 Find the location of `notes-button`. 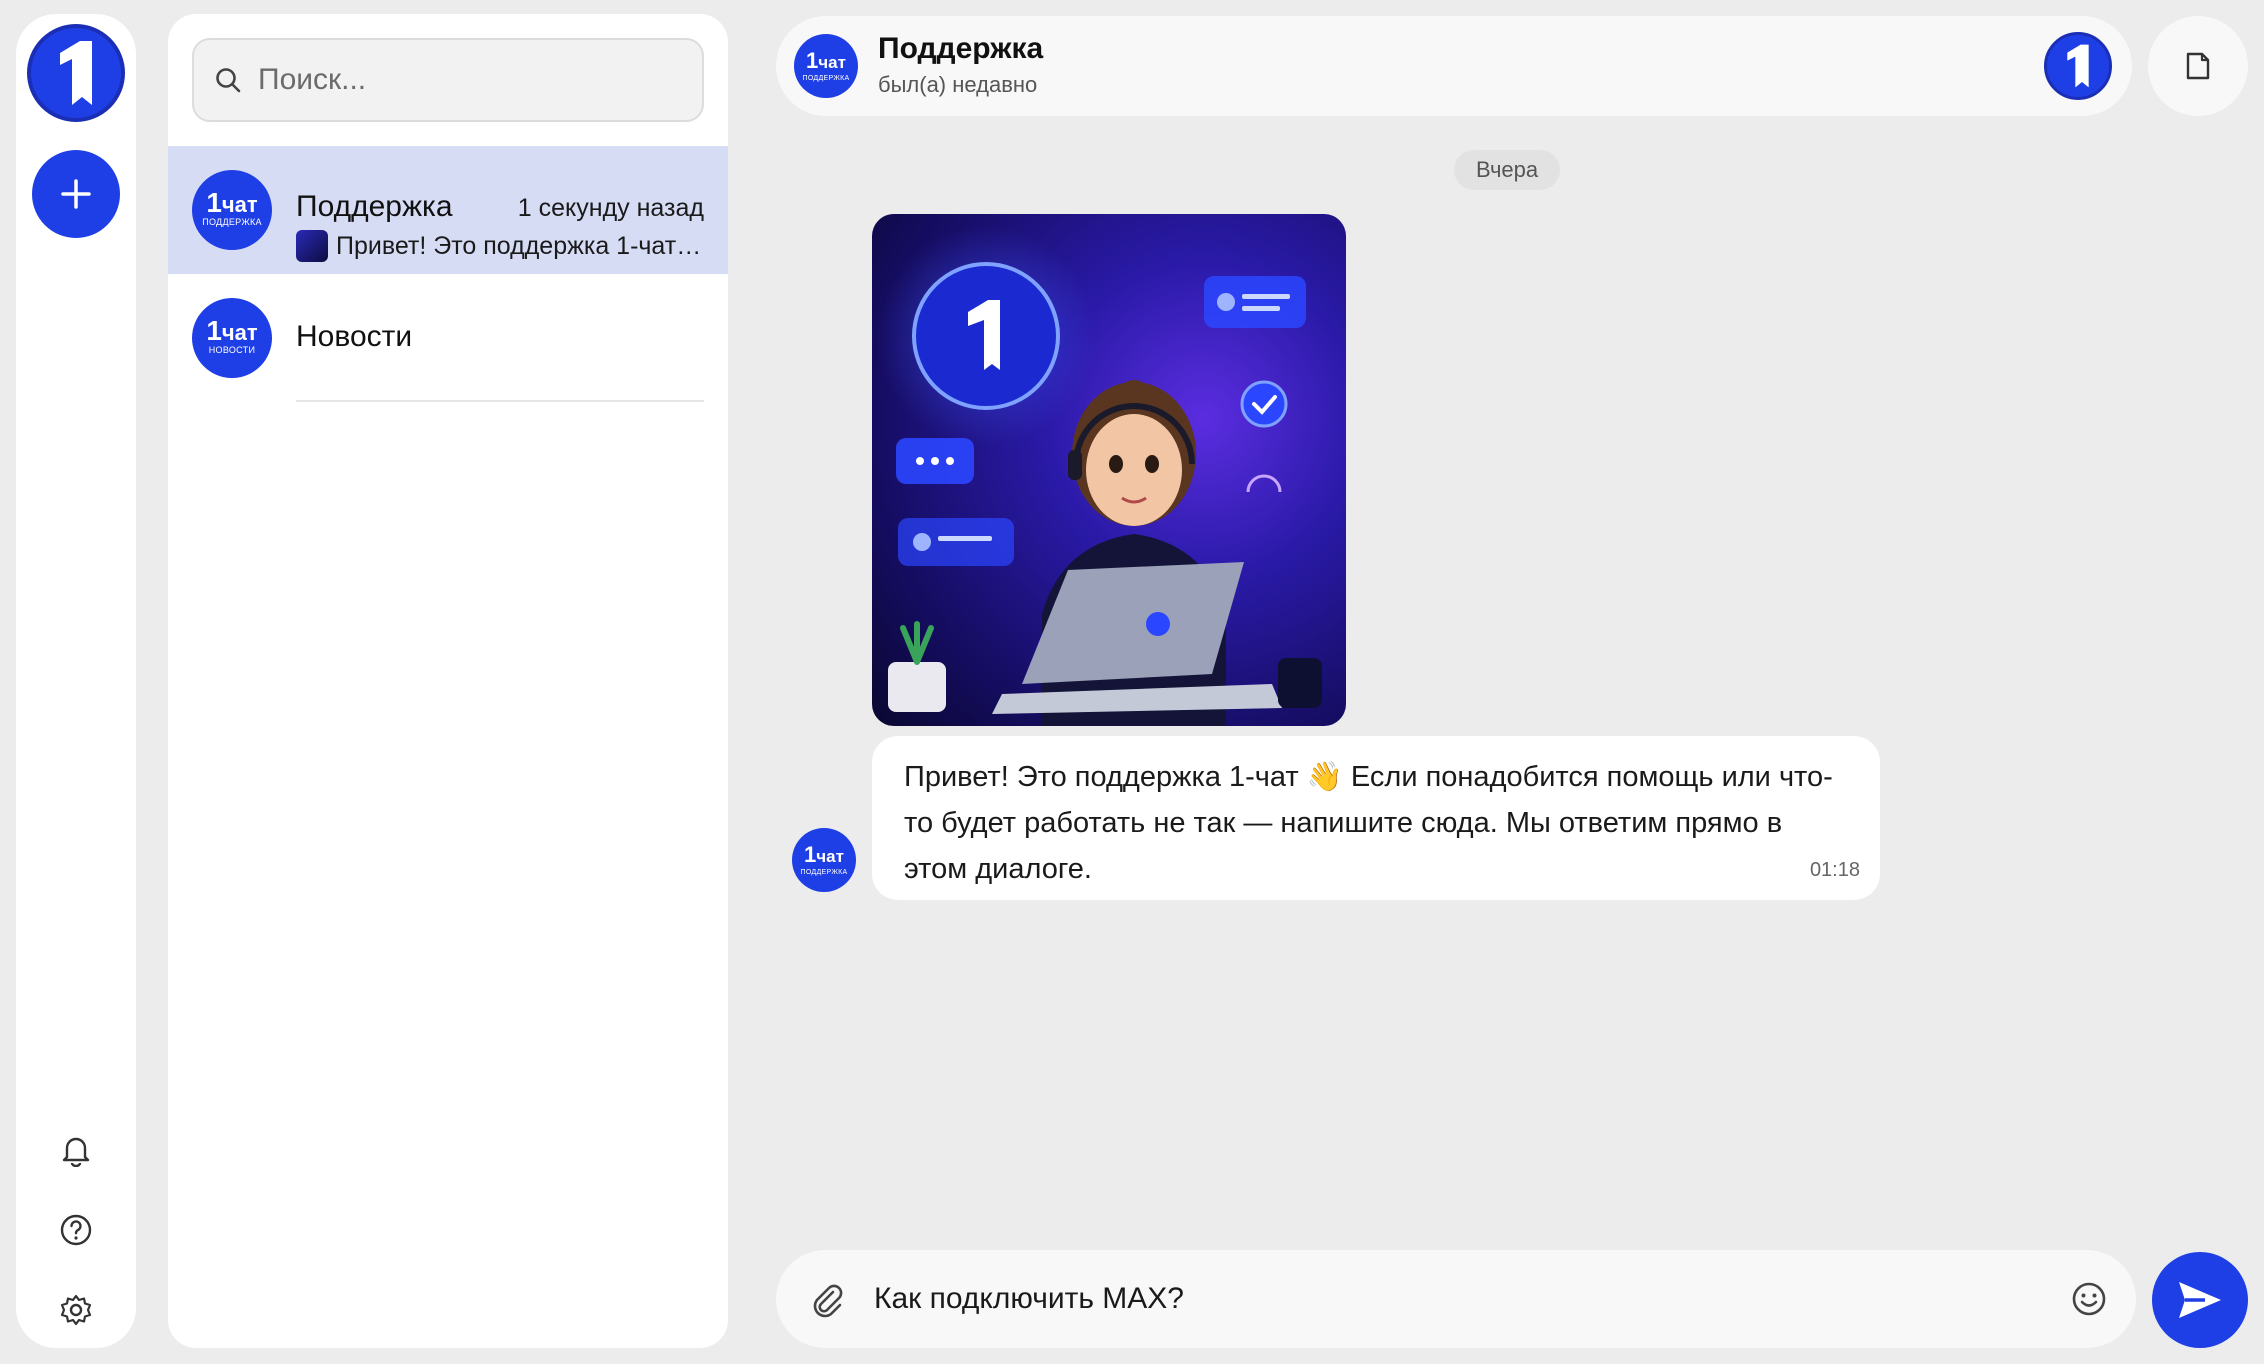

notes-button is located at coordinates (2198, 66).